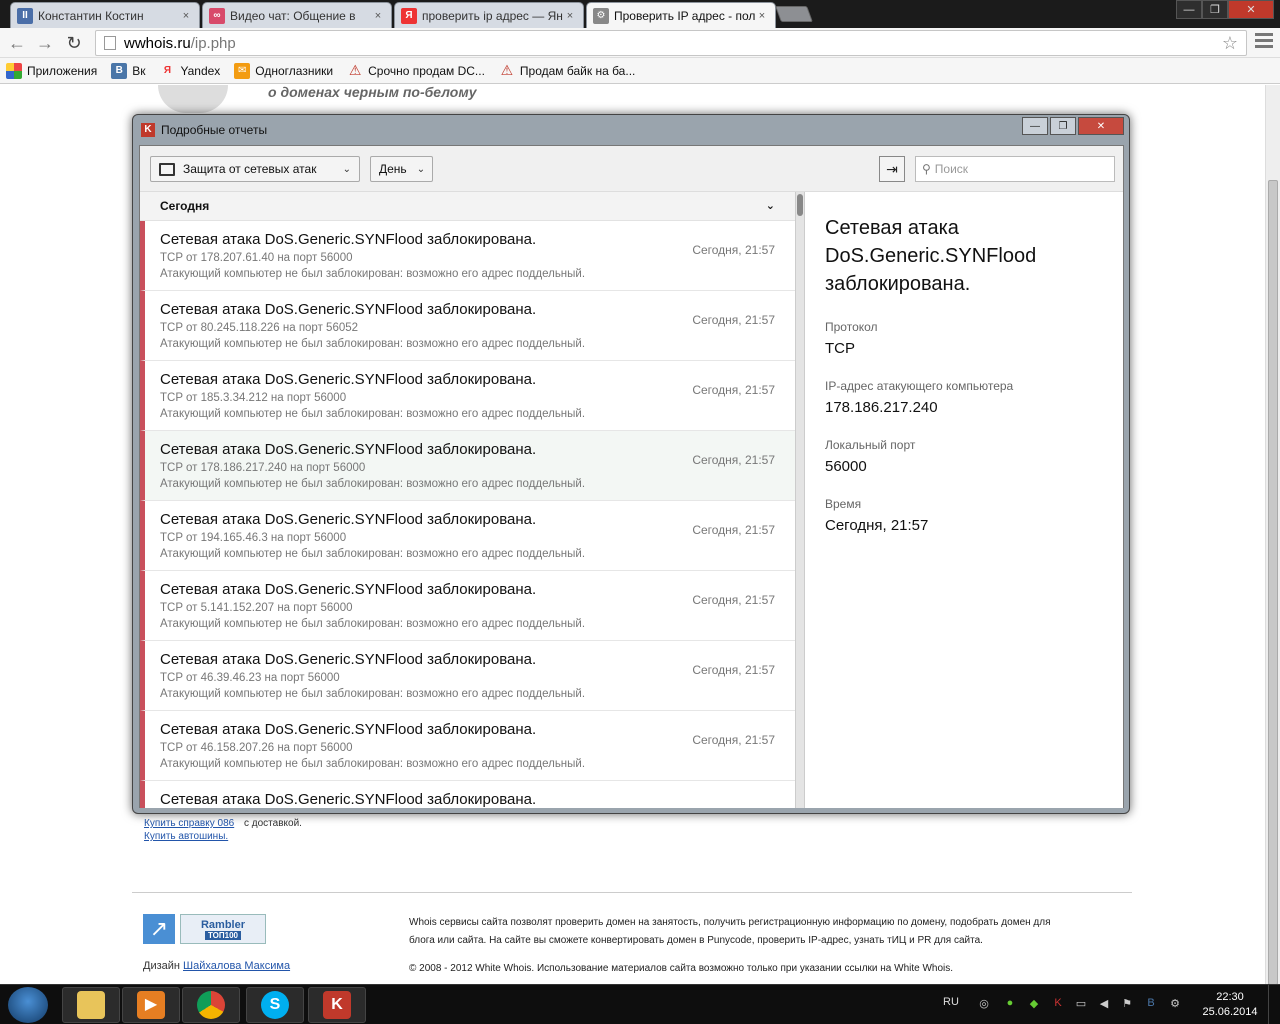  Describe the element at coordinates (919, 386) in the screenshot. I see `attacker-ip-label: IP-адрес атакующего компьютера` at that location.